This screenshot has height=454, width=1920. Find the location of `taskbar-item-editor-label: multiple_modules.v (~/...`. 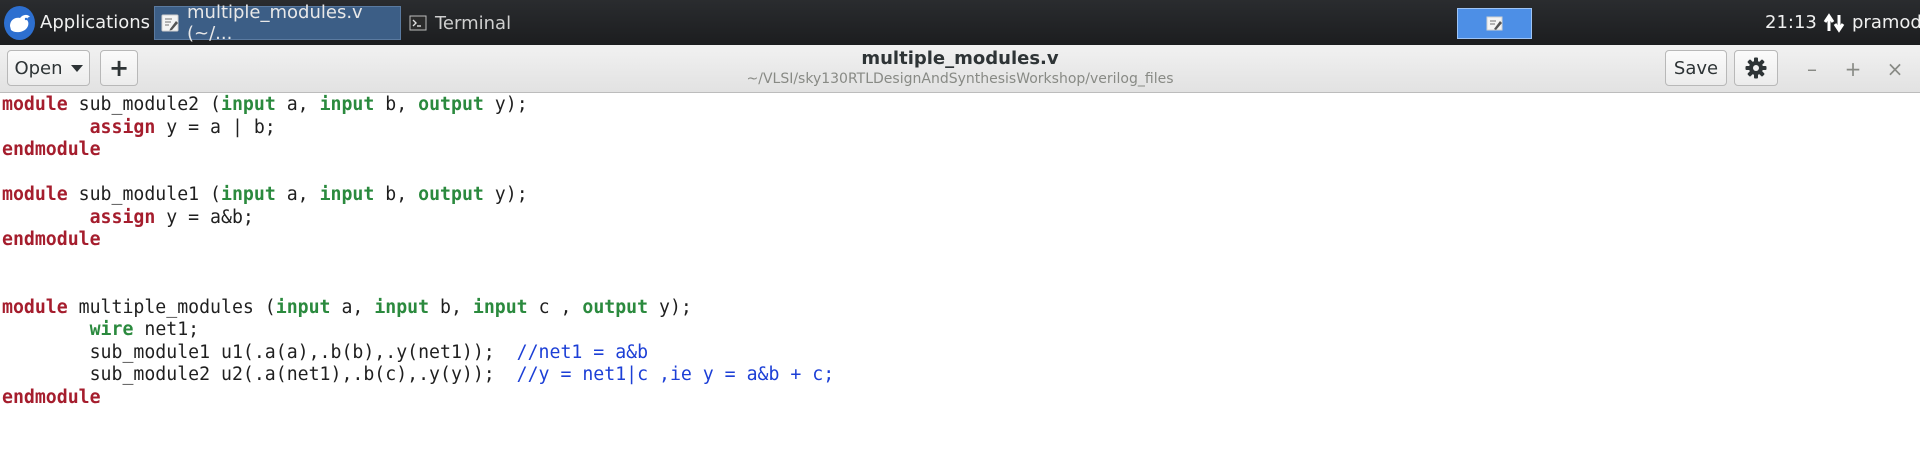

taskbar-item-editor-label: multiple_modules.v (~/... is located at coordinates (275, 23).